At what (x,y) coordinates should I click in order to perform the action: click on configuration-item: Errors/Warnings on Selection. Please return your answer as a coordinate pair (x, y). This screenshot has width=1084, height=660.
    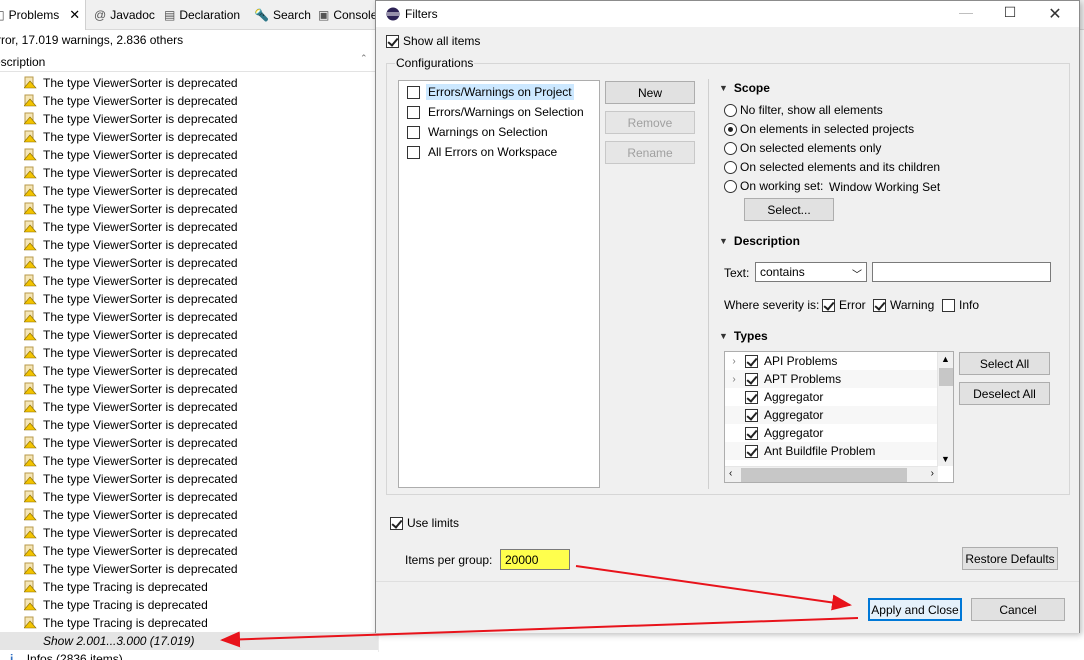
    Looking at the image, I should click on (495, 112).